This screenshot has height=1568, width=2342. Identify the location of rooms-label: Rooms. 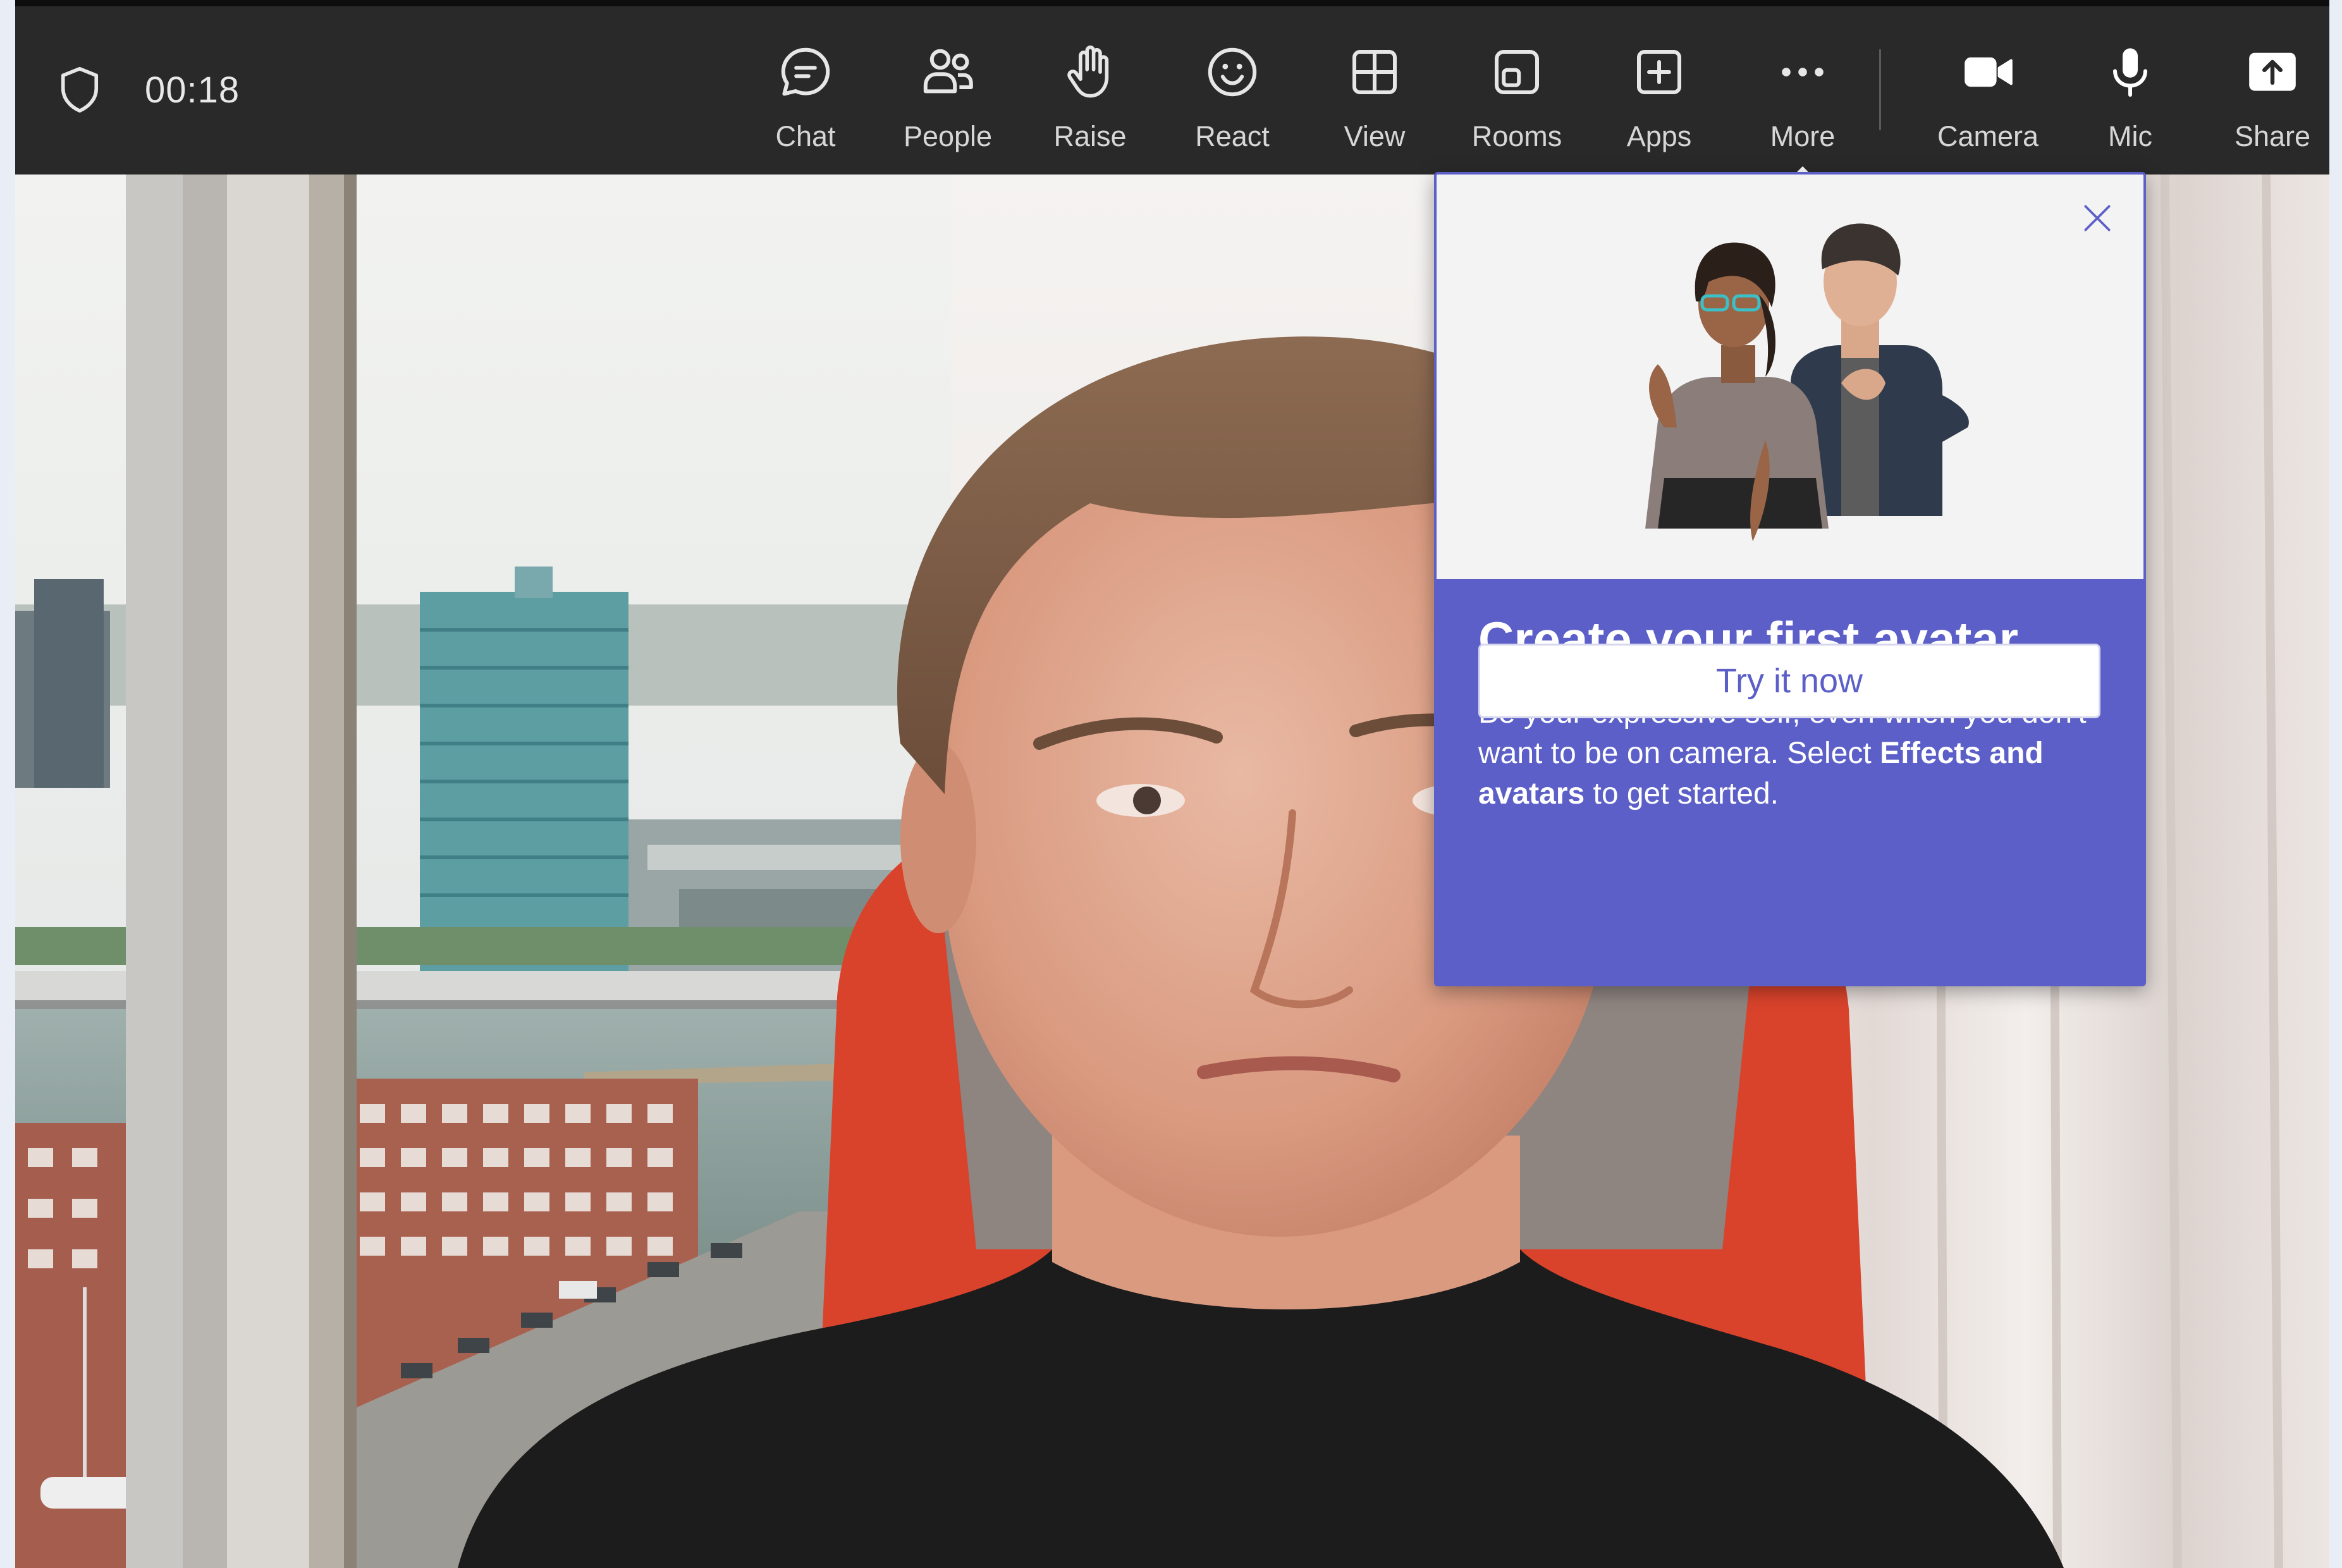
(1516, 136).